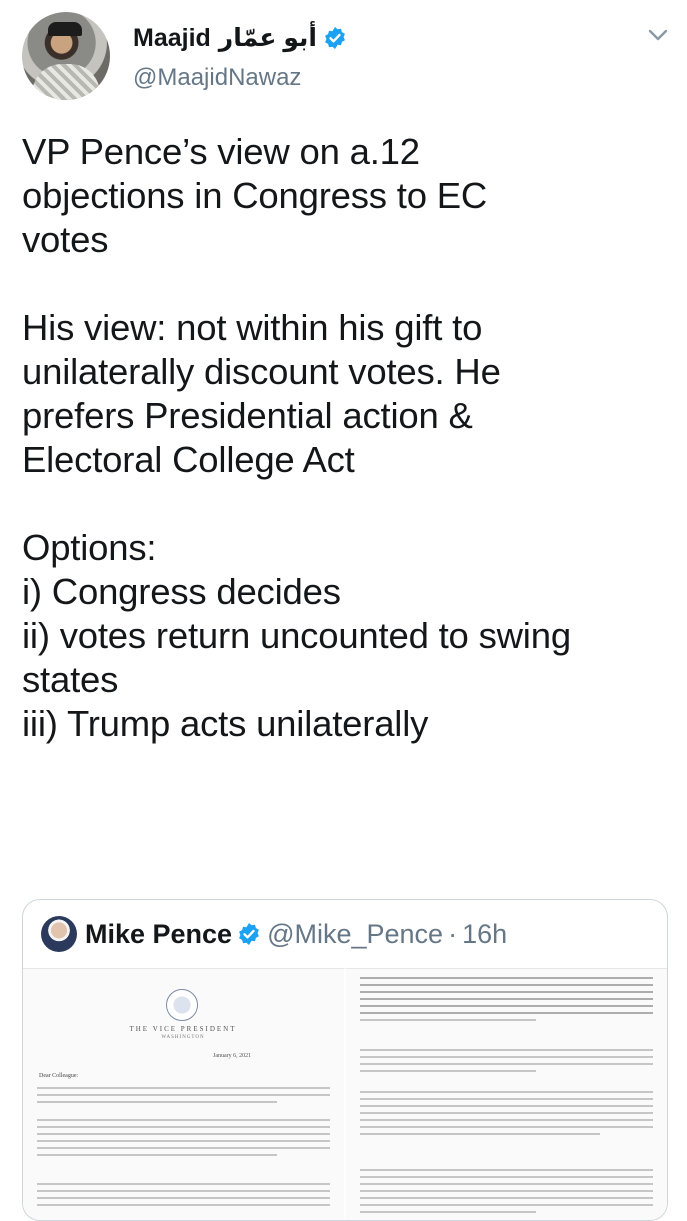 Image resolution: width=687 pixels, height=1221 pixels. Describe the element at coordinates (217, 78) in the screenshot. I see `author-handle: @MaajidNawaz` at that location.